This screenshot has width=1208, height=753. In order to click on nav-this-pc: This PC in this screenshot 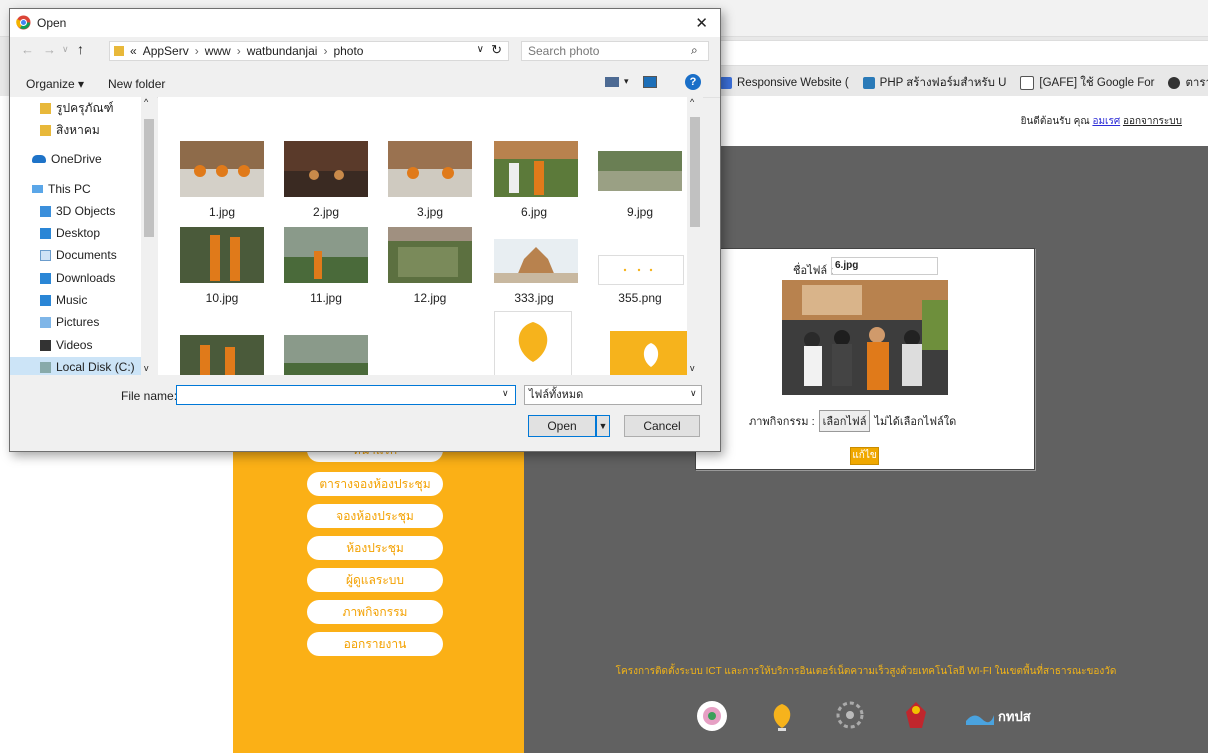, I will do `click(61, 189)`.